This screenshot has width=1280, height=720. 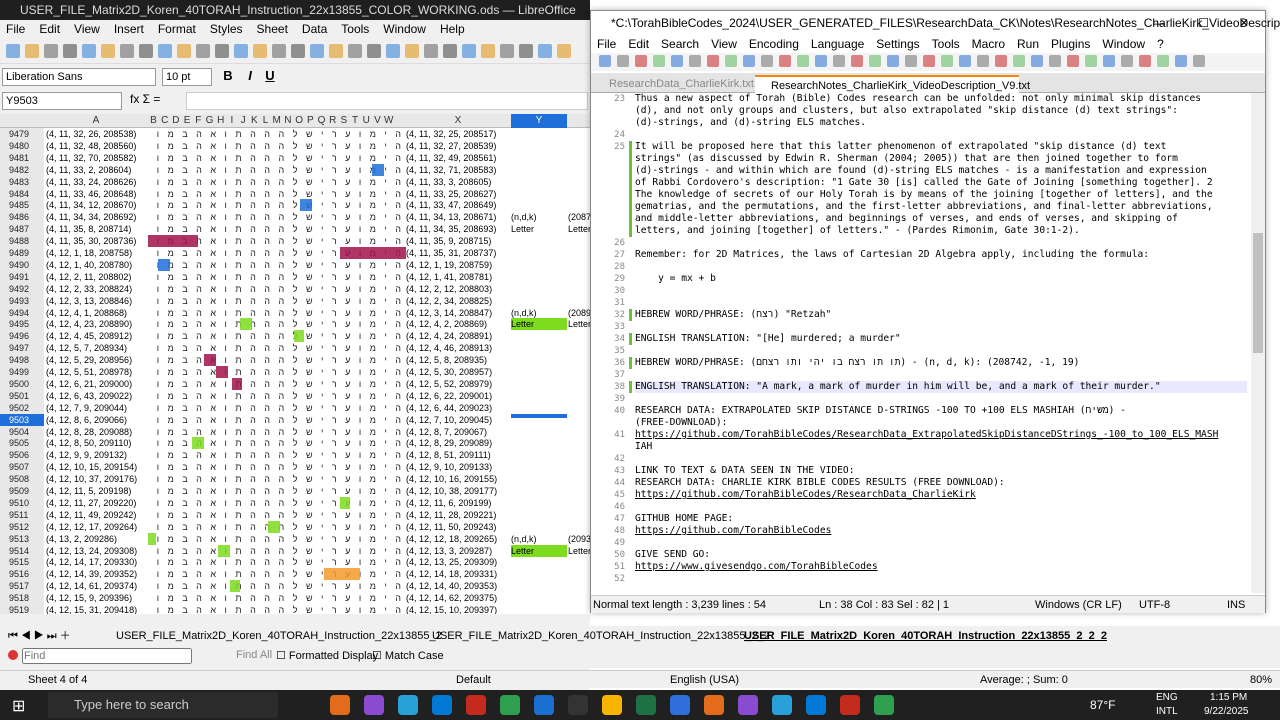 What do you see at coordinates (837, 44) in the screenshot?
I see `menu-language: Language` at bounding box center [837, 44].